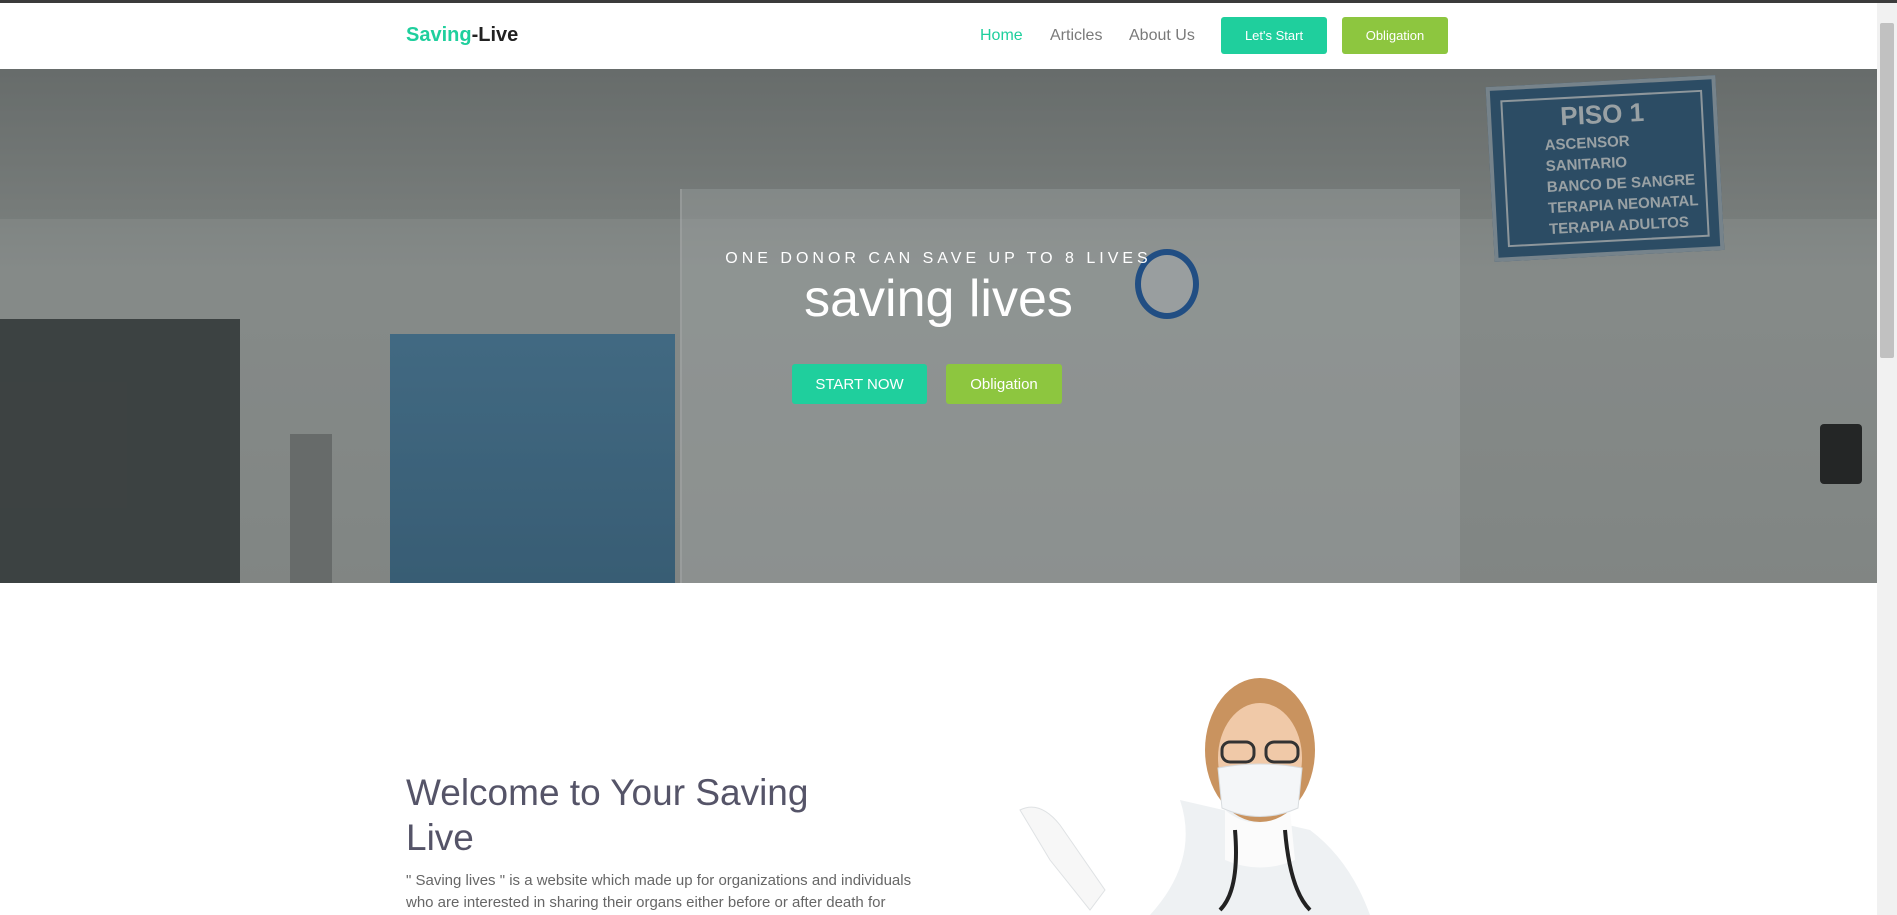 Image resolution: width=1897 pixels, height=915 pixels. Describe the element at coordinates (607, 815) in the screenshot. I see `welcome-title: Welcome to Your Saving Live` at that location.